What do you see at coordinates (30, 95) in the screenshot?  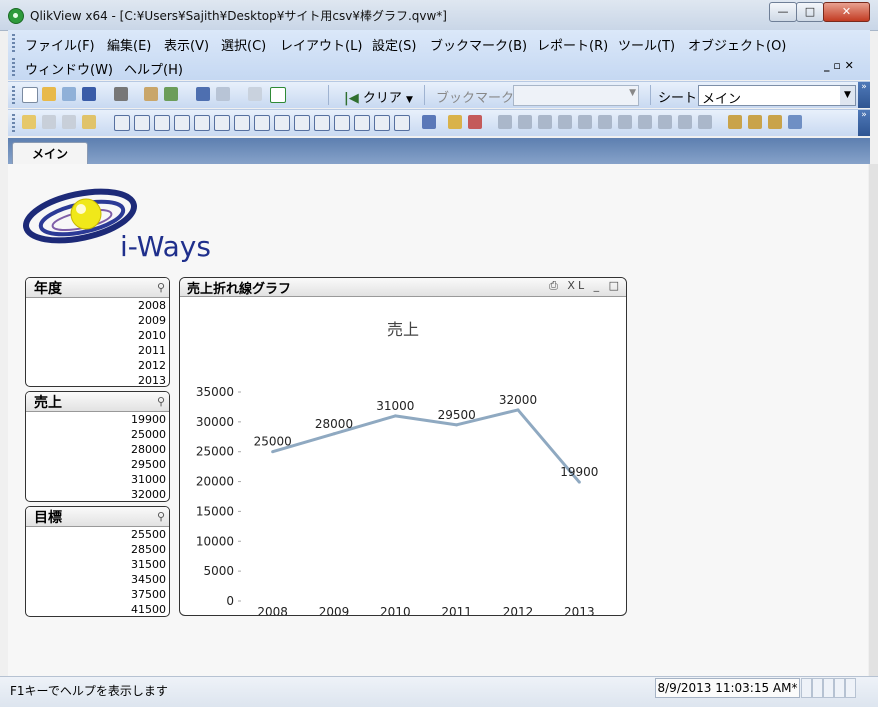 I see `new-document-icon` at bounding box center [30, 95].